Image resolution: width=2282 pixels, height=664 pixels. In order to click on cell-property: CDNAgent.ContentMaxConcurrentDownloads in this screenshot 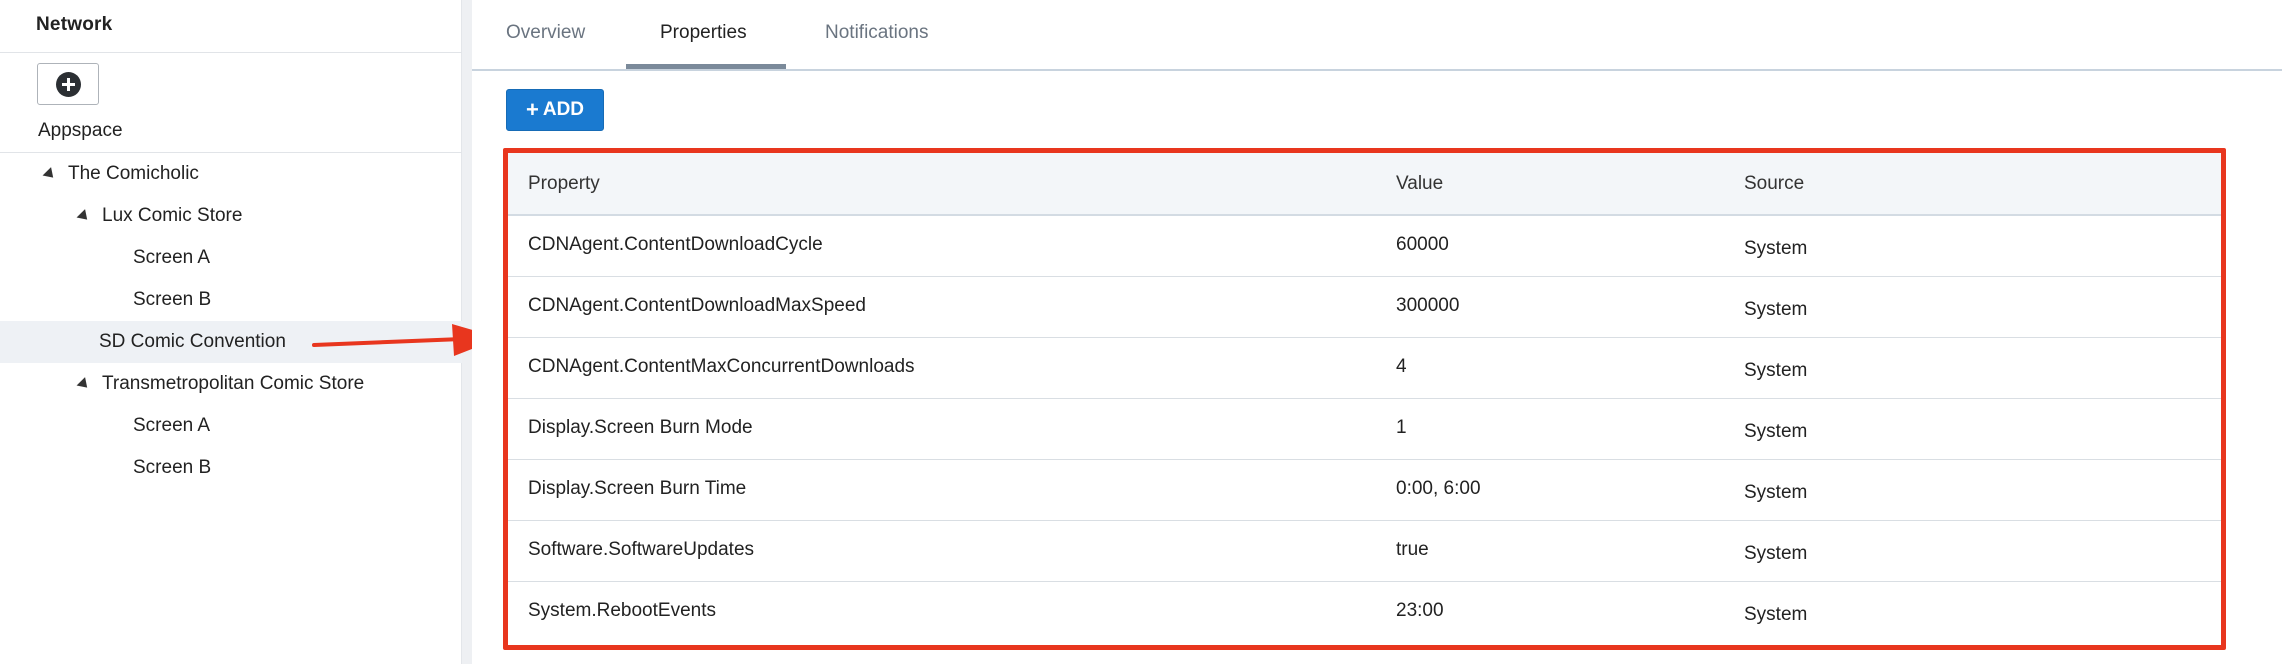, I will do `click(721, 366)`.